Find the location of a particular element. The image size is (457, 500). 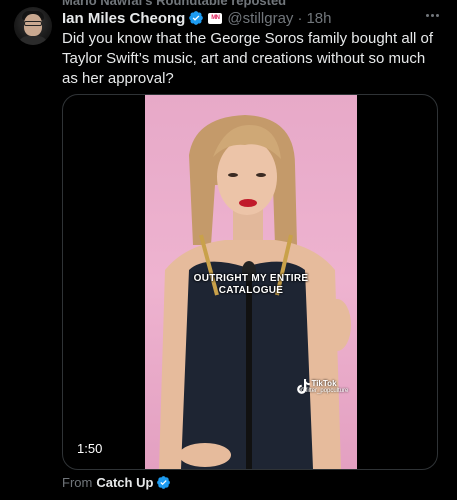

video-caption-line-2: CATALOGUE is located at coordinates (251, 290).